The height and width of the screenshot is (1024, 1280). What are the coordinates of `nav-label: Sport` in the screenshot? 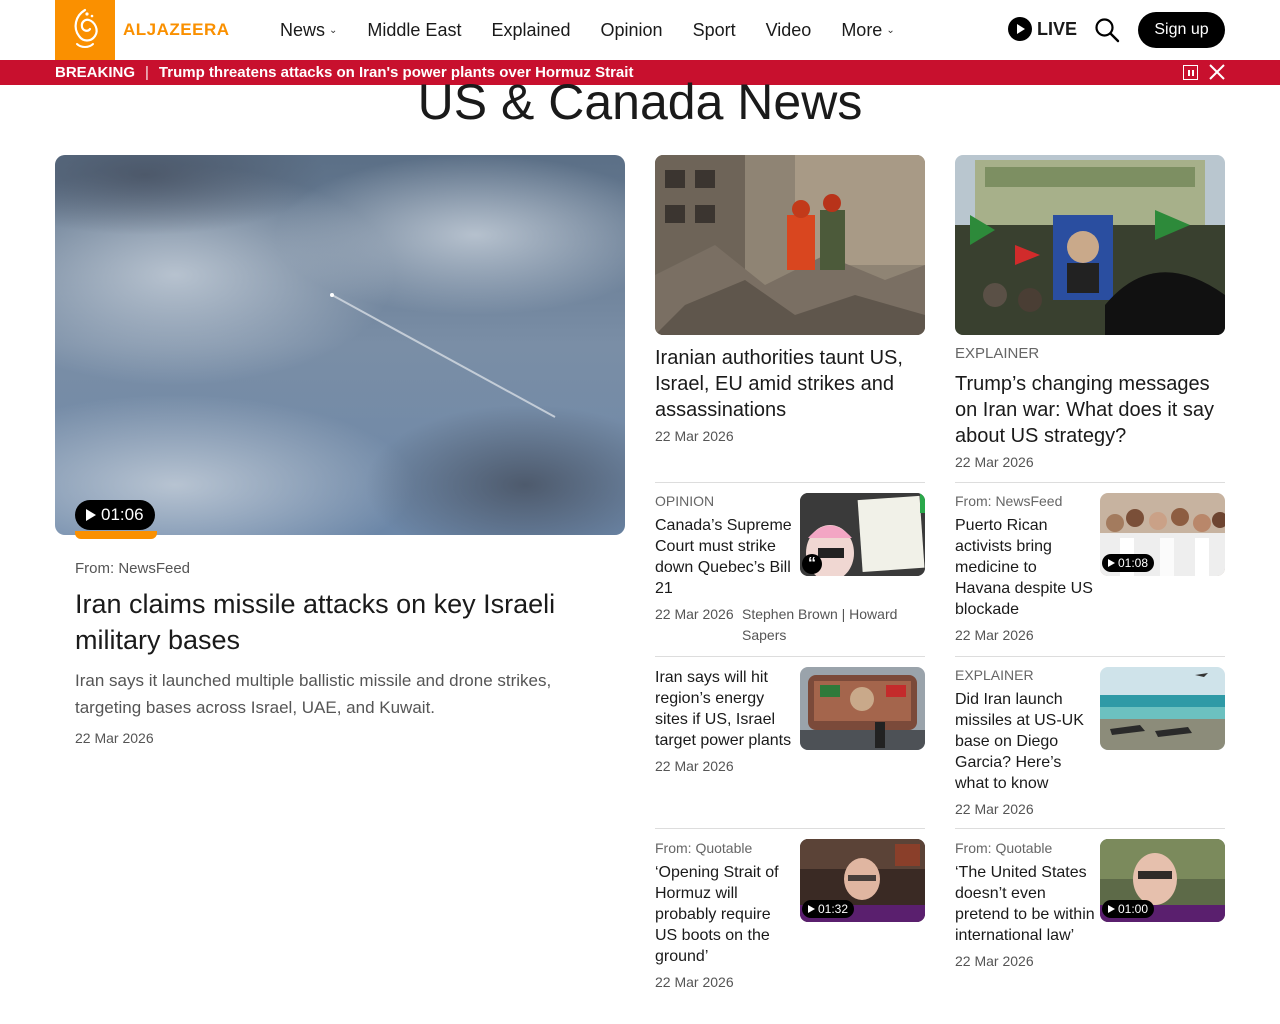 It's located at (714, 29).